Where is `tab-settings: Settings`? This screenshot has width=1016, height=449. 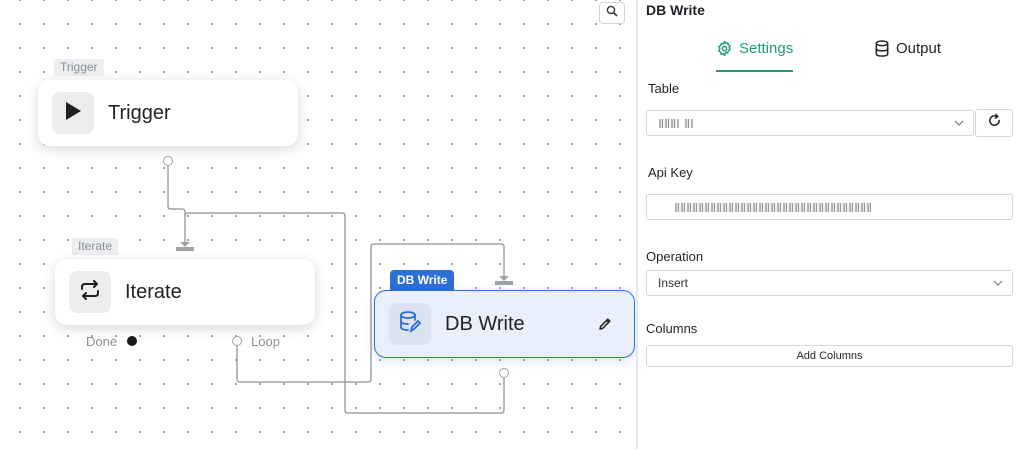
tab-settings: Settings is located at coordinates (755, 56).